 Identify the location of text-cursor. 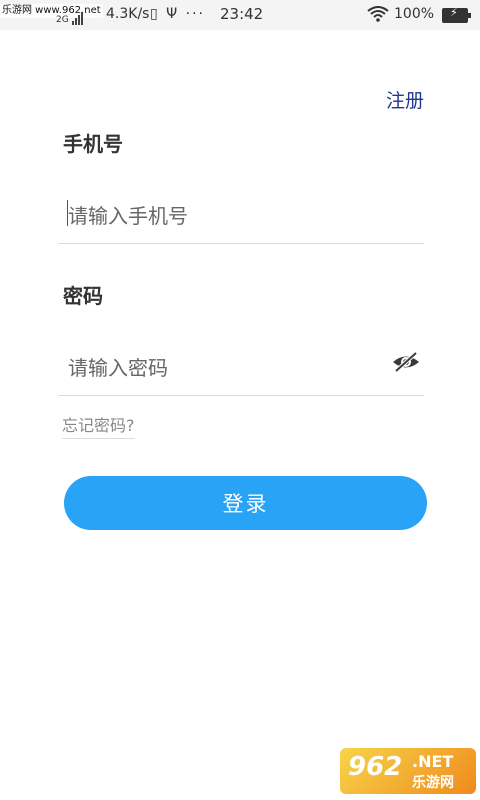
(67, 213).